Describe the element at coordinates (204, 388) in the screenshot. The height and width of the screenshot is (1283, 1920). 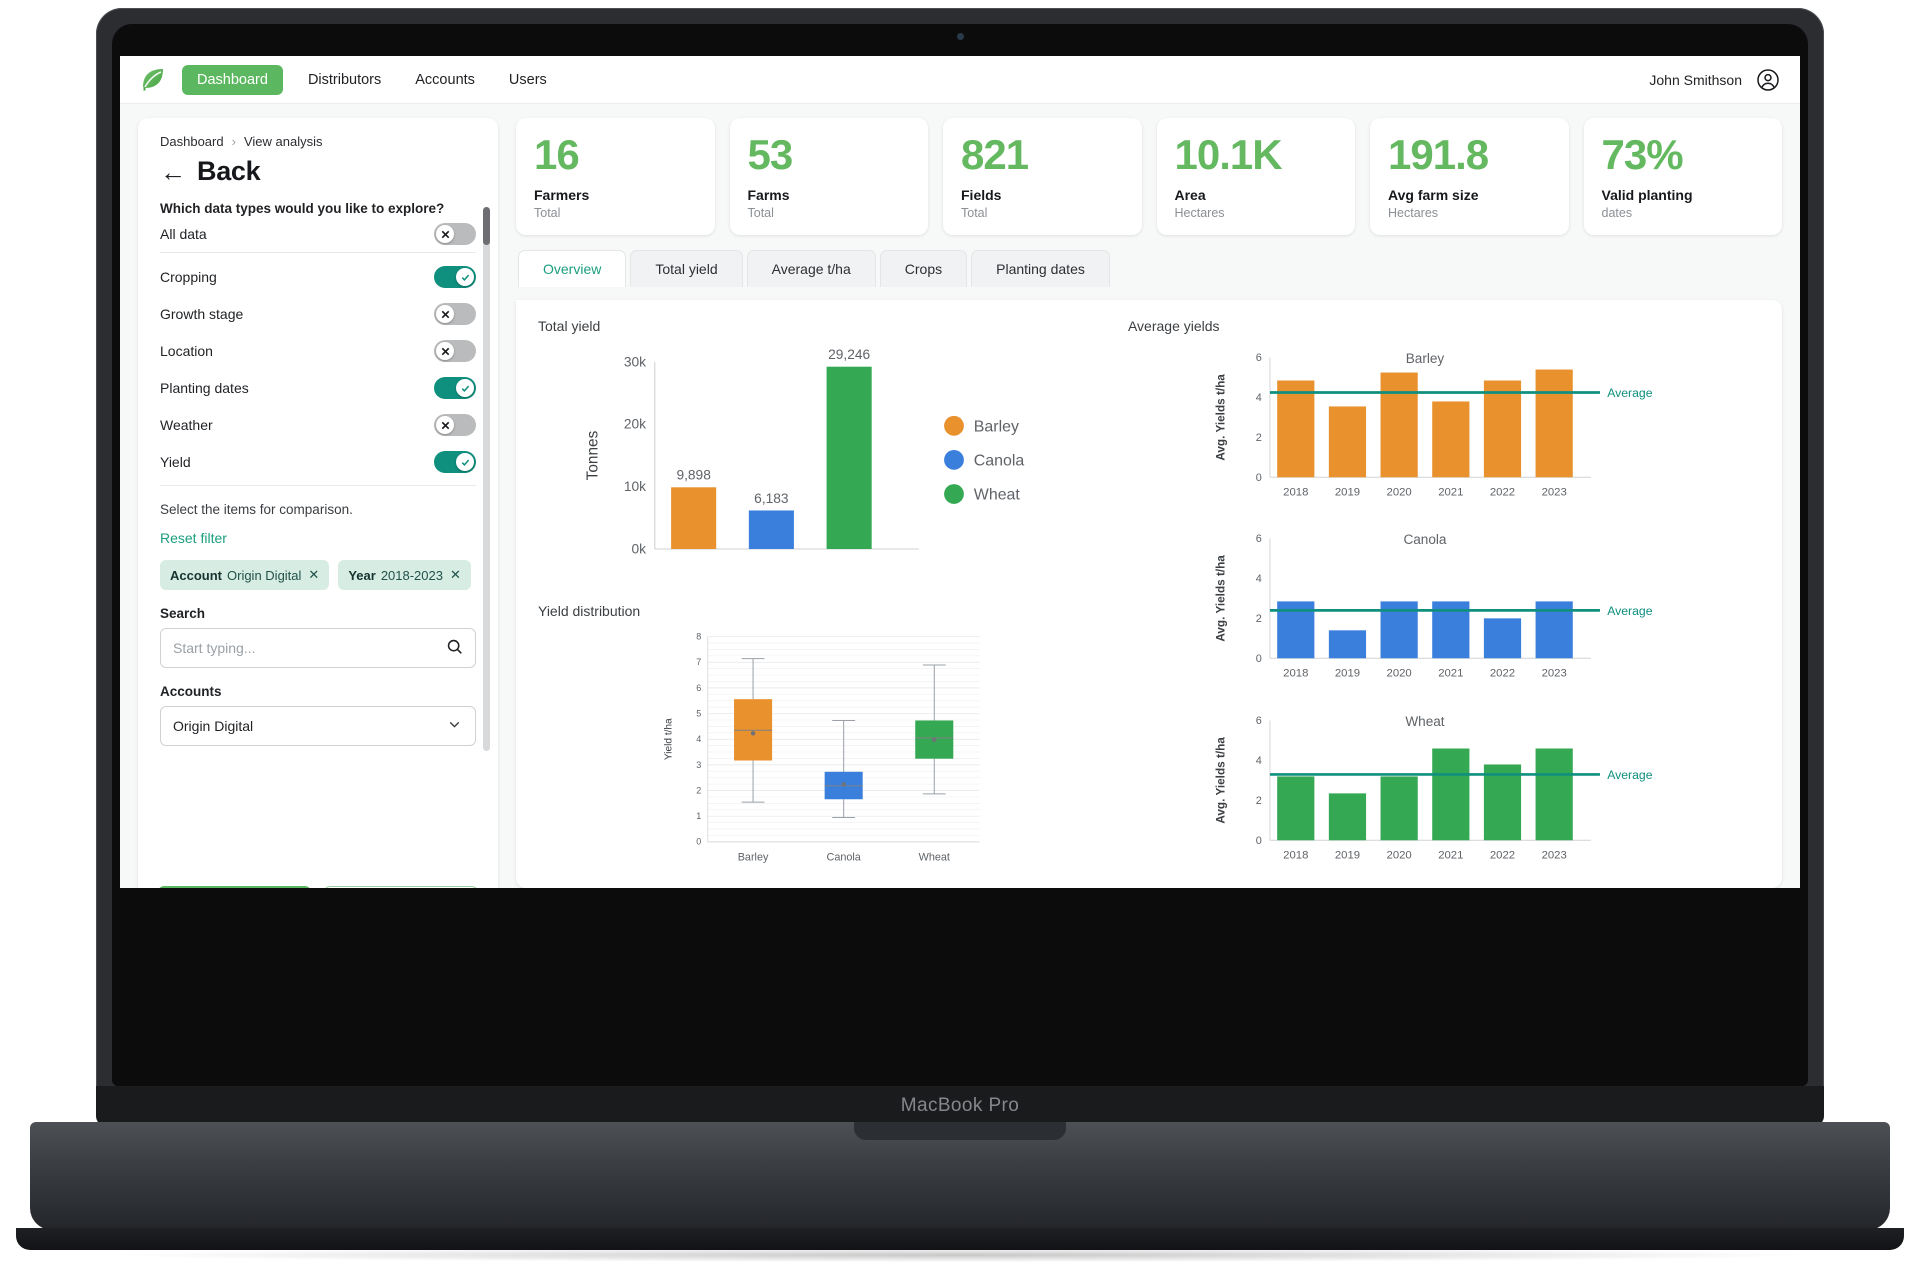
I see `data-type-label: Planting dates` at that location.